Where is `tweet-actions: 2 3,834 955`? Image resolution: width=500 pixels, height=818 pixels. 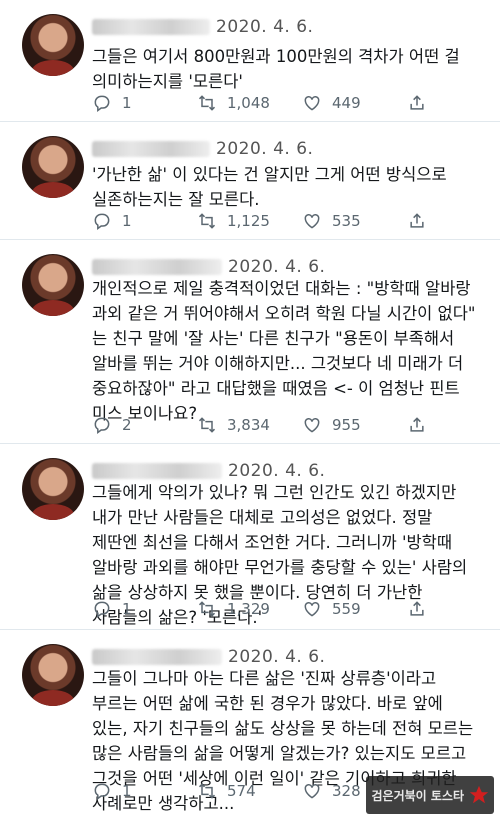
tweet-actions: 2 3,834 955 is located at coordinates (286, 425).